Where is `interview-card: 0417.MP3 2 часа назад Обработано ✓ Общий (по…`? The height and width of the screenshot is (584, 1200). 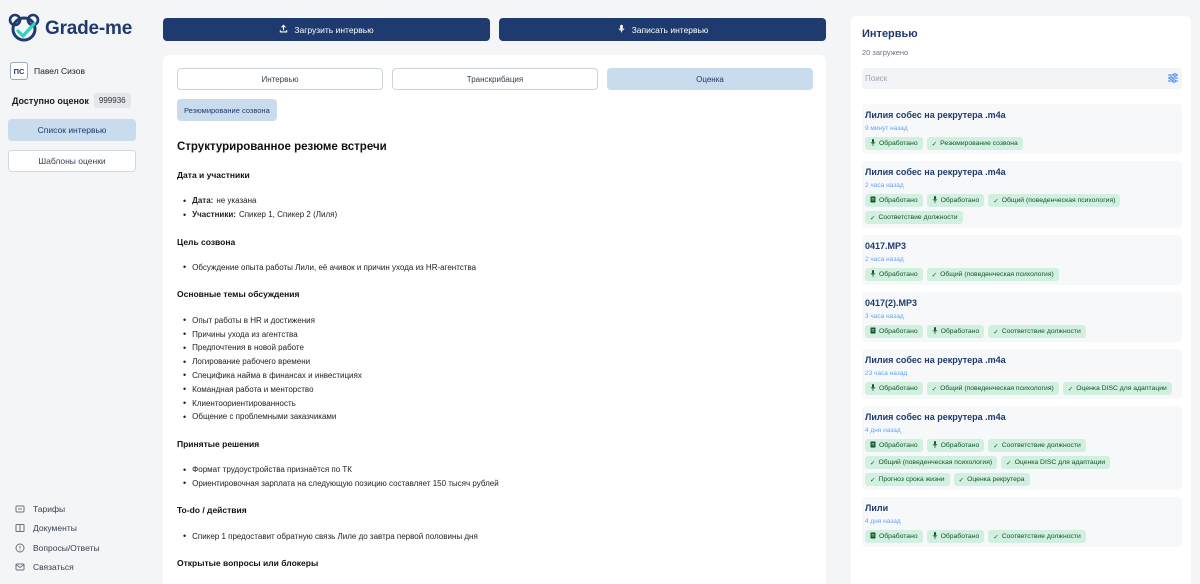
interview-card: 0417.MP3 2 часа назад Обработано ✓ Общий (по… is located at coordinates (1022, 260).